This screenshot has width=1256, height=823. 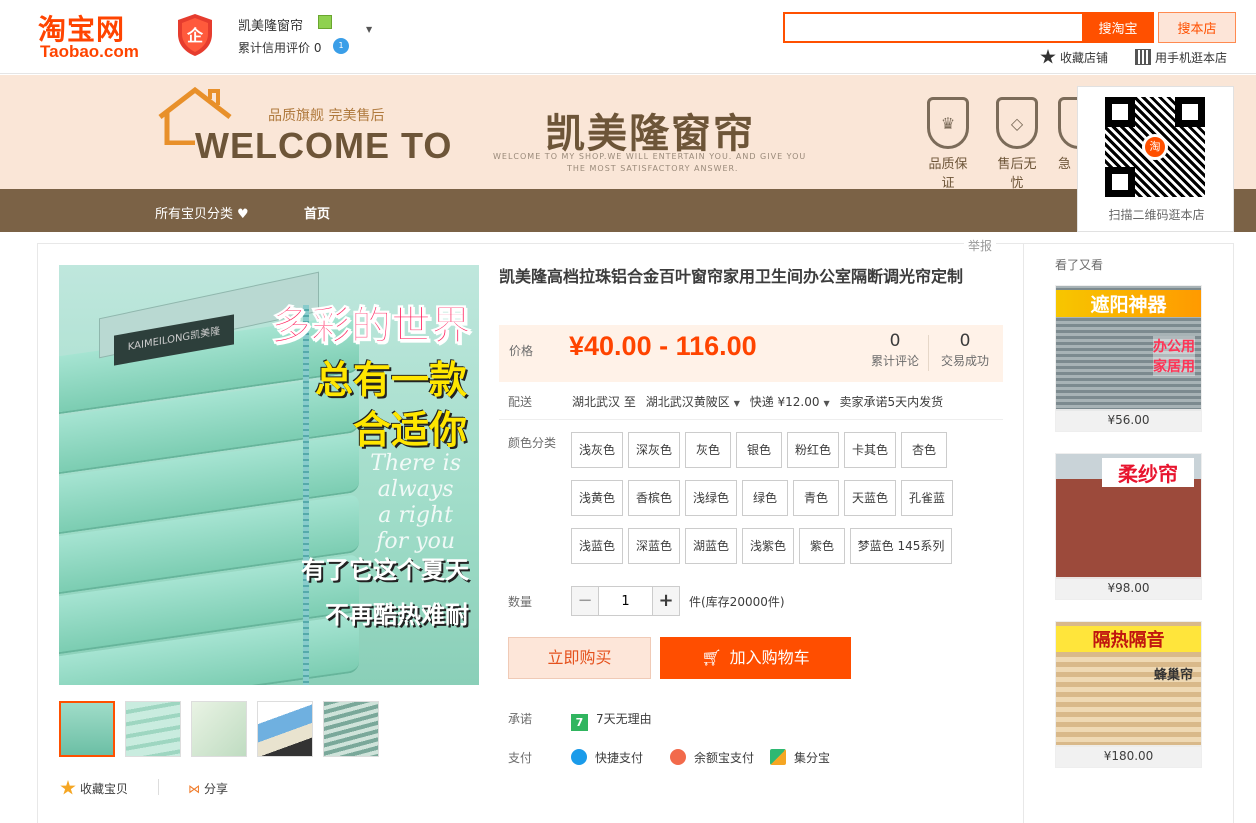 I want to click on banner-tagline: 品质旗舰 完美售后, so click(x=326, y=116).